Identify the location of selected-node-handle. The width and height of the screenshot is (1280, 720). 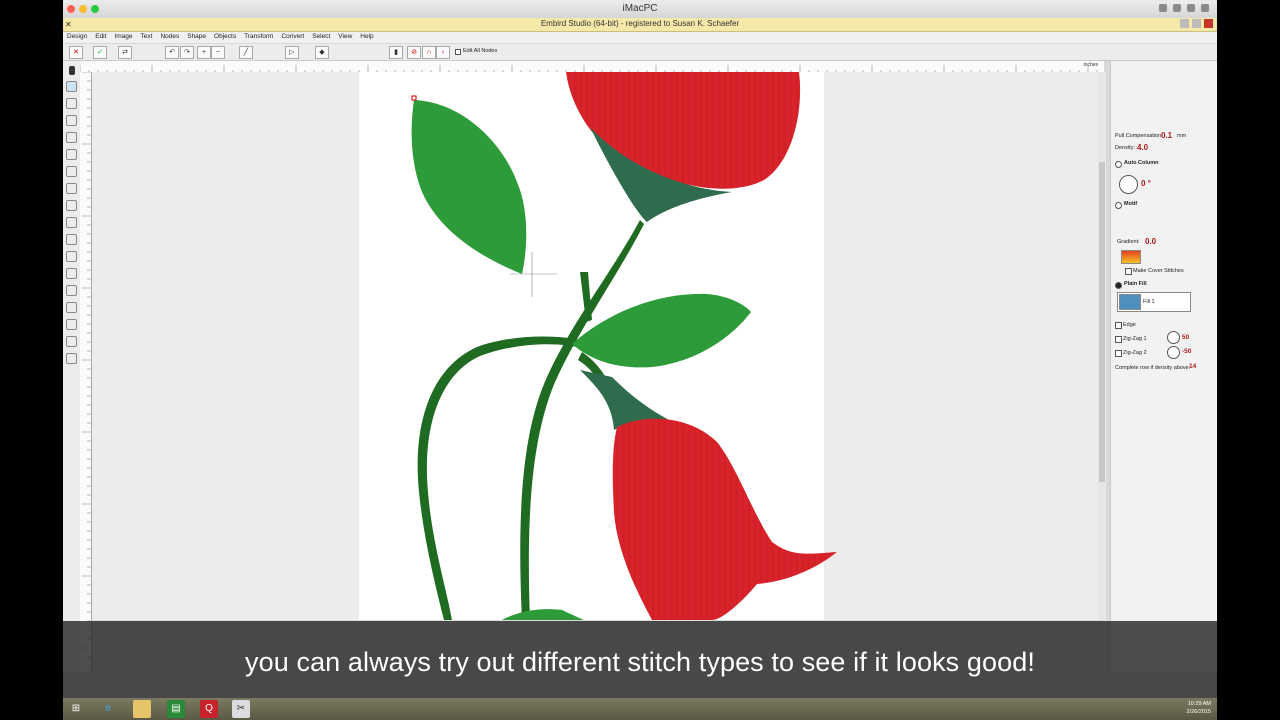
(414, 98).